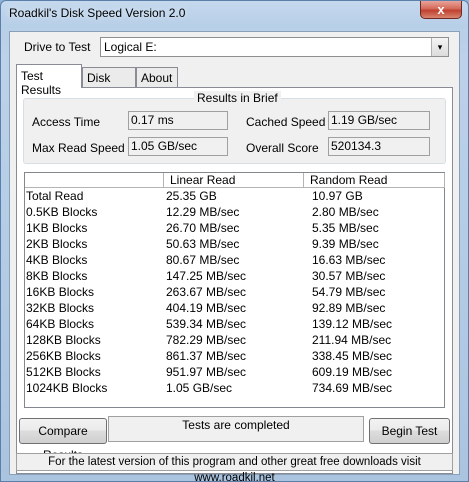 This screenshot has width=469, height=482. What do you see at coordinates (199, 388) in the screenshot?
I see `row-linear-read: 1.05 GB/sec` at bounding box center [199, 388].